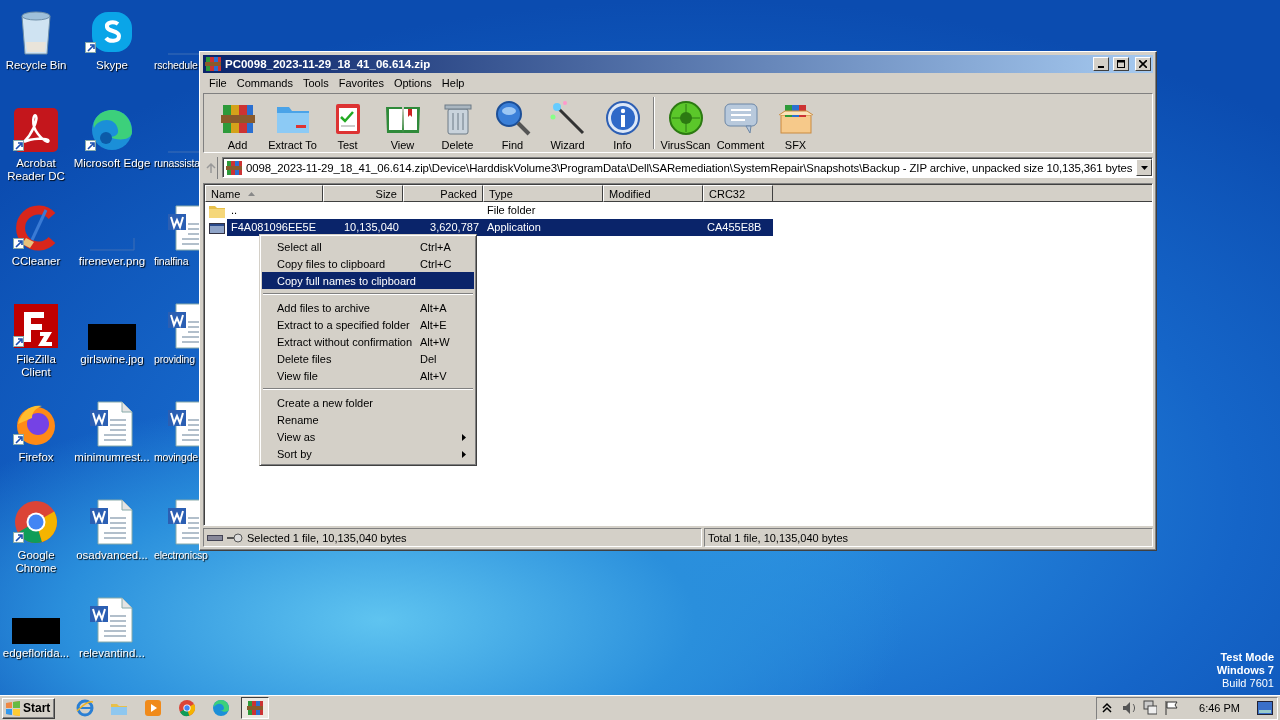 This screenshot has width=1280, height=720. What do you see at coordinates (368, 280) in the screenshot?
I see `menu-item: Copy full names to clipboard` at bounding box center [368, 280].